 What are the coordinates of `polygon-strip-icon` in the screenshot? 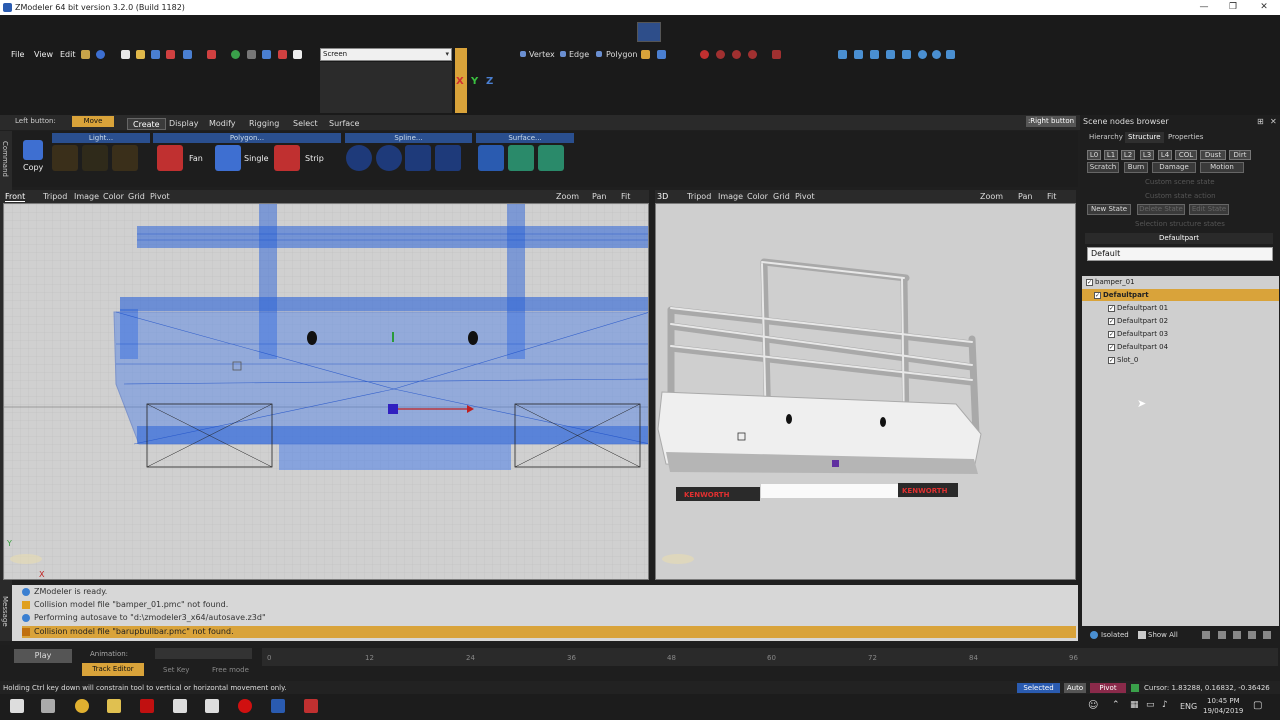 It's located at (287, 158).